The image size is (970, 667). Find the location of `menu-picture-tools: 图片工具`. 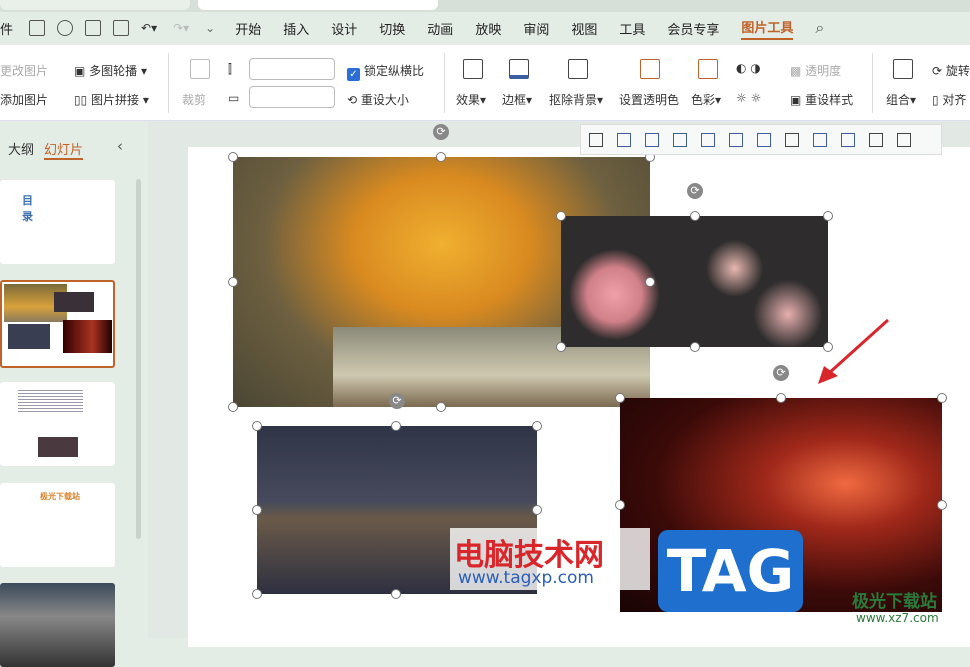

menu-picture-tools: 图片工具 is located at coordinates (767, 28).